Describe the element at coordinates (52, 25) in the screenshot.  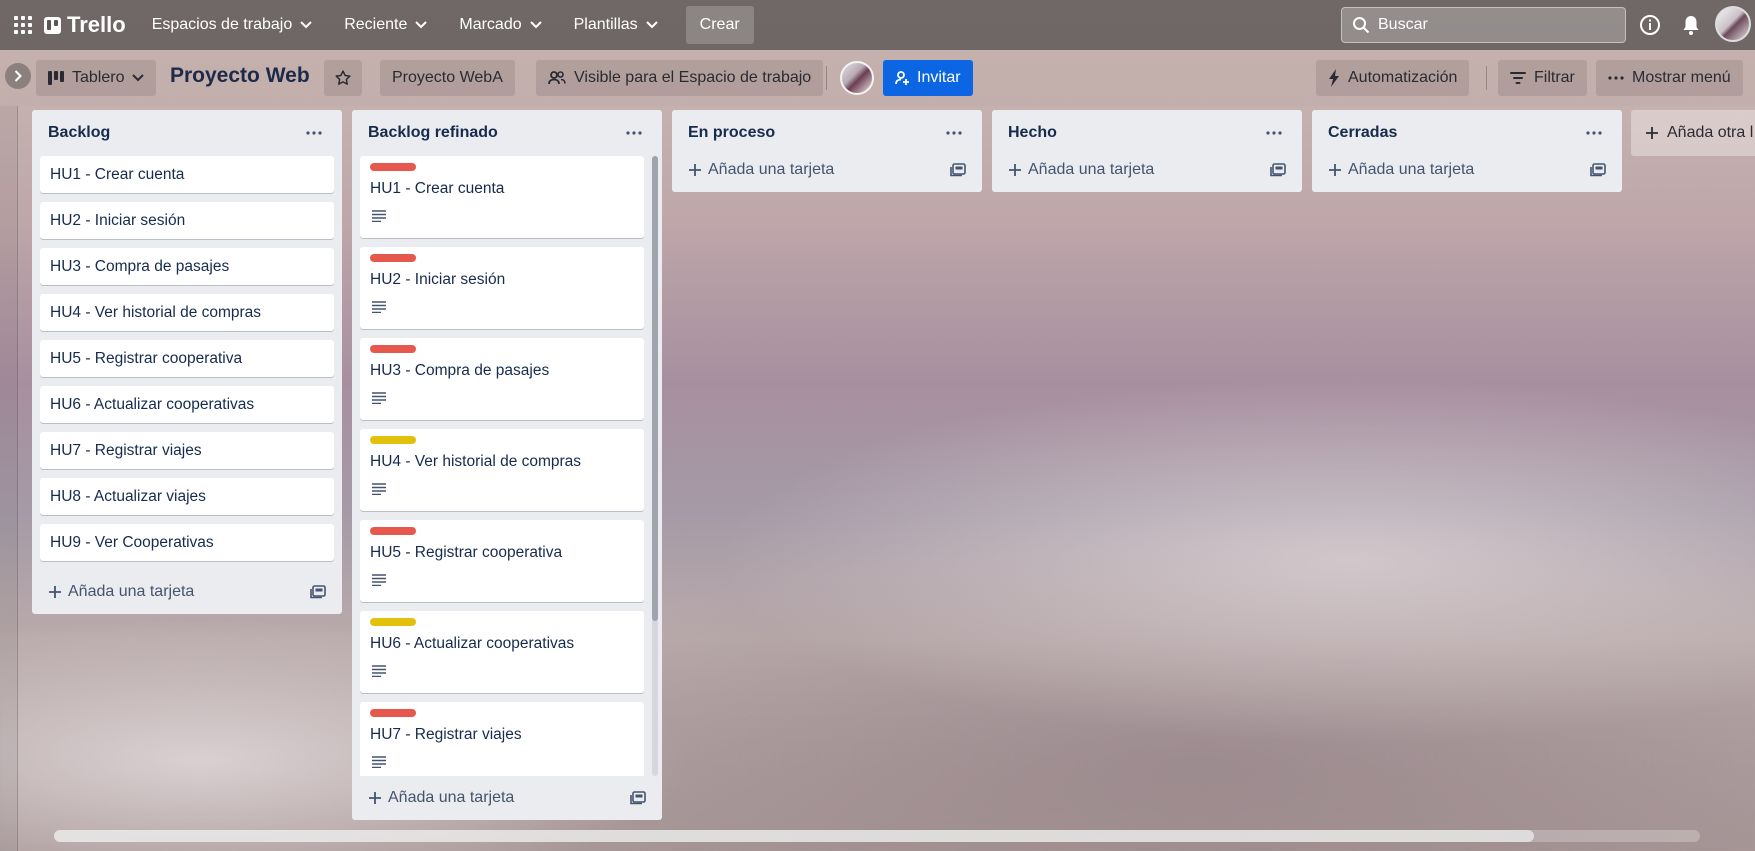
I see `trello-logo-icon` at that location.